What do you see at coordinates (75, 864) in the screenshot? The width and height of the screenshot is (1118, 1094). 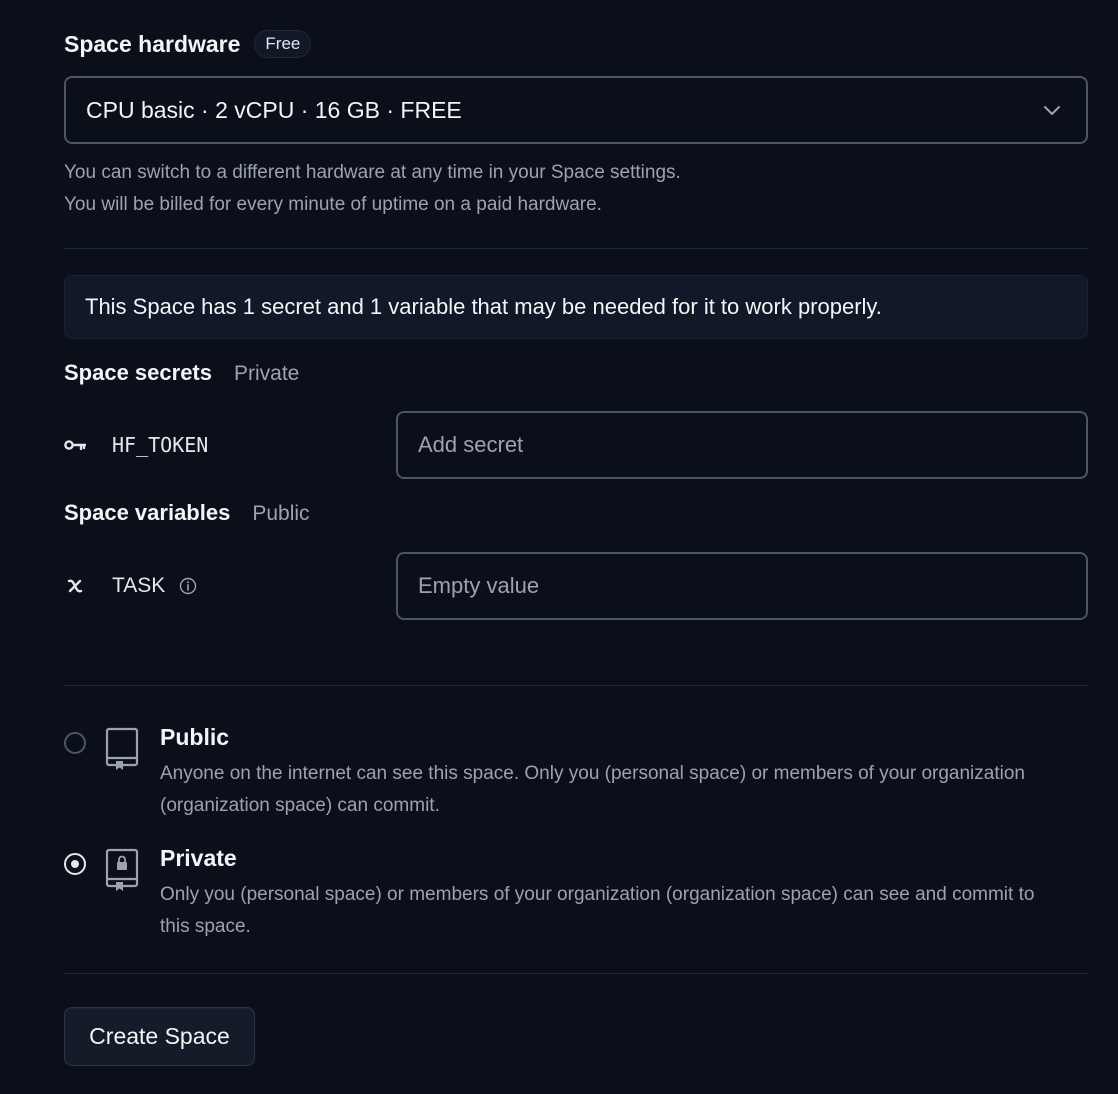 I see `private-radio` at bounding box center [75, 864].